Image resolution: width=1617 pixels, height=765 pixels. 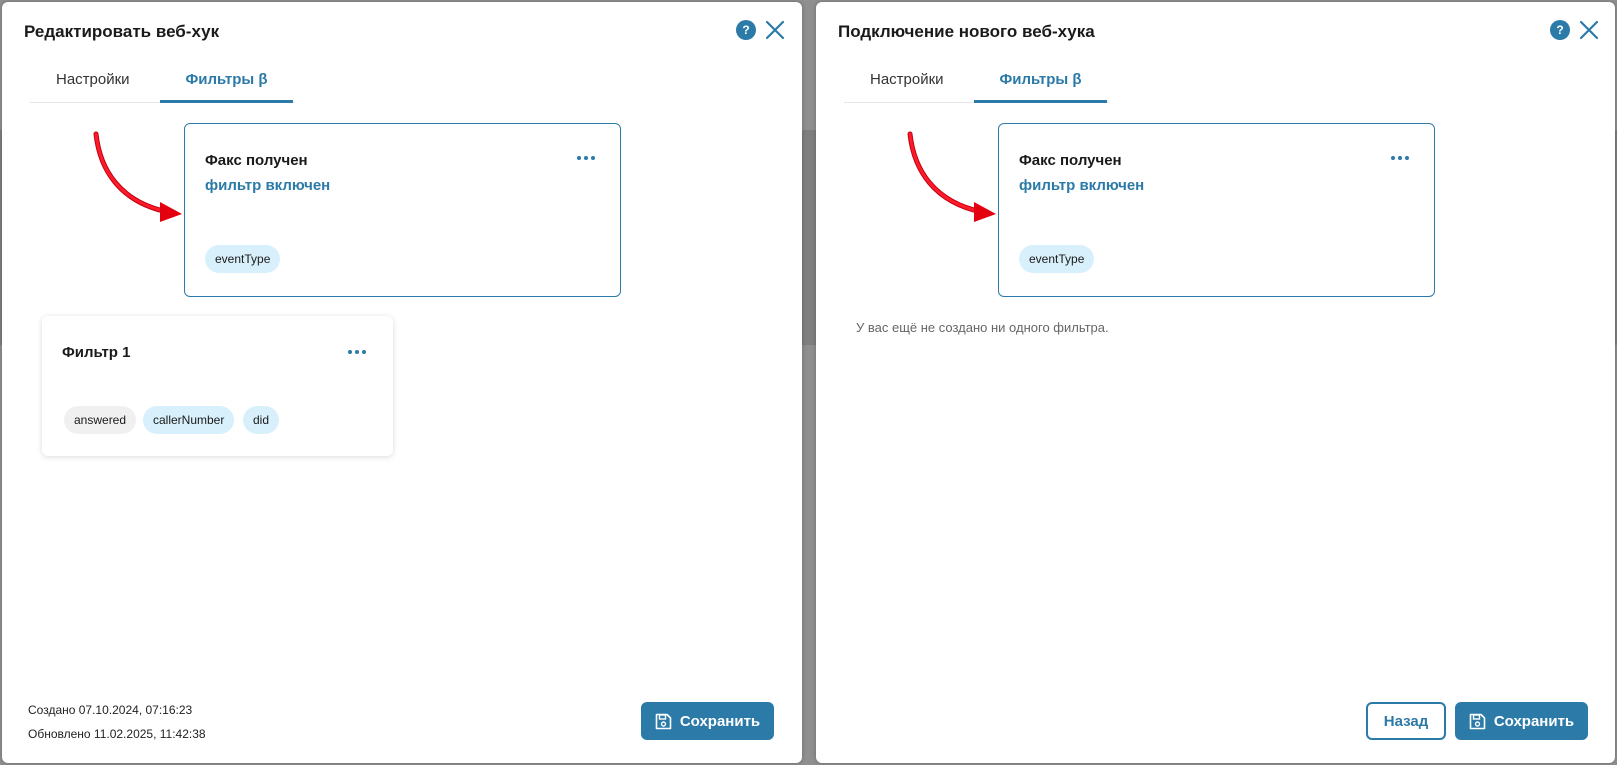 I want to click on modal-title: Редактировать веб-хук, so click(x=122, y=31).